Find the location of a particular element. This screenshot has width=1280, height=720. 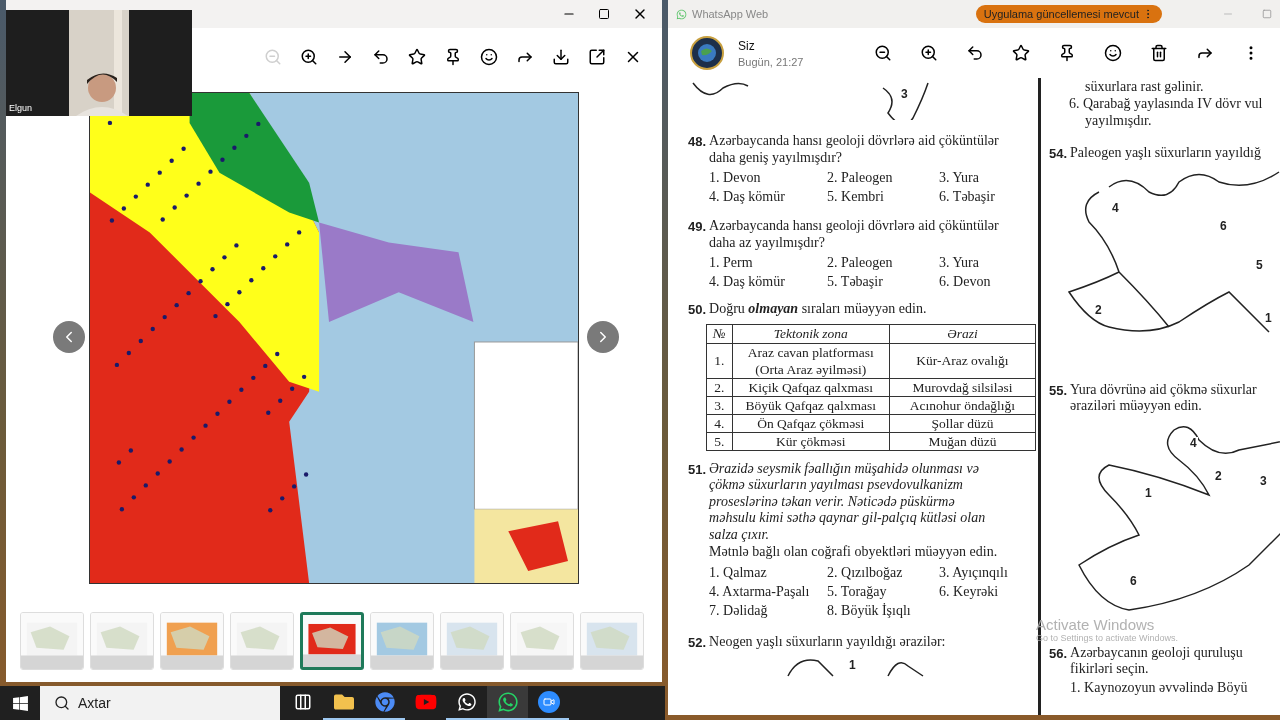

question-number: 49. is located at coordinates (697, 227).